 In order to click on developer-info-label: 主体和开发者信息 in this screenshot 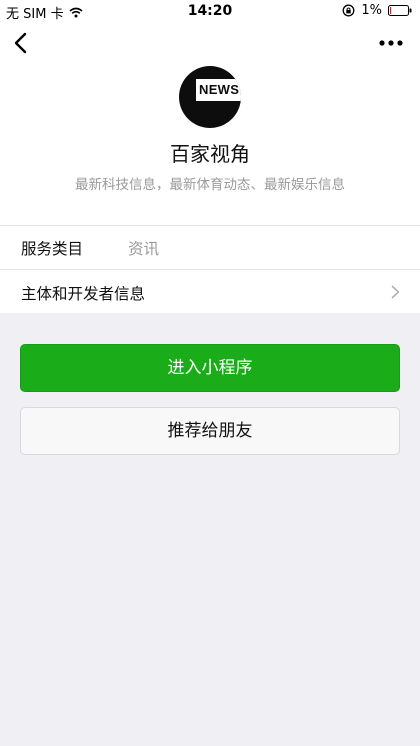, I will do `click(83, 294)`.